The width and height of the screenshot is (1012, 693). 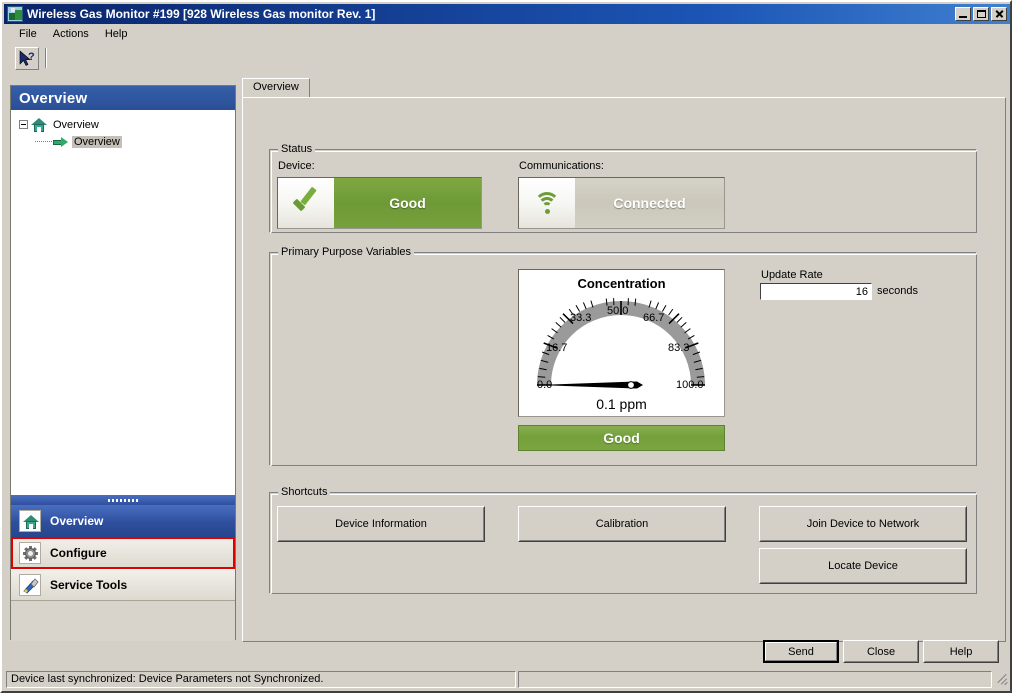 I want to click on menu-bar: File Actions Help, so click(x=507, y=34).